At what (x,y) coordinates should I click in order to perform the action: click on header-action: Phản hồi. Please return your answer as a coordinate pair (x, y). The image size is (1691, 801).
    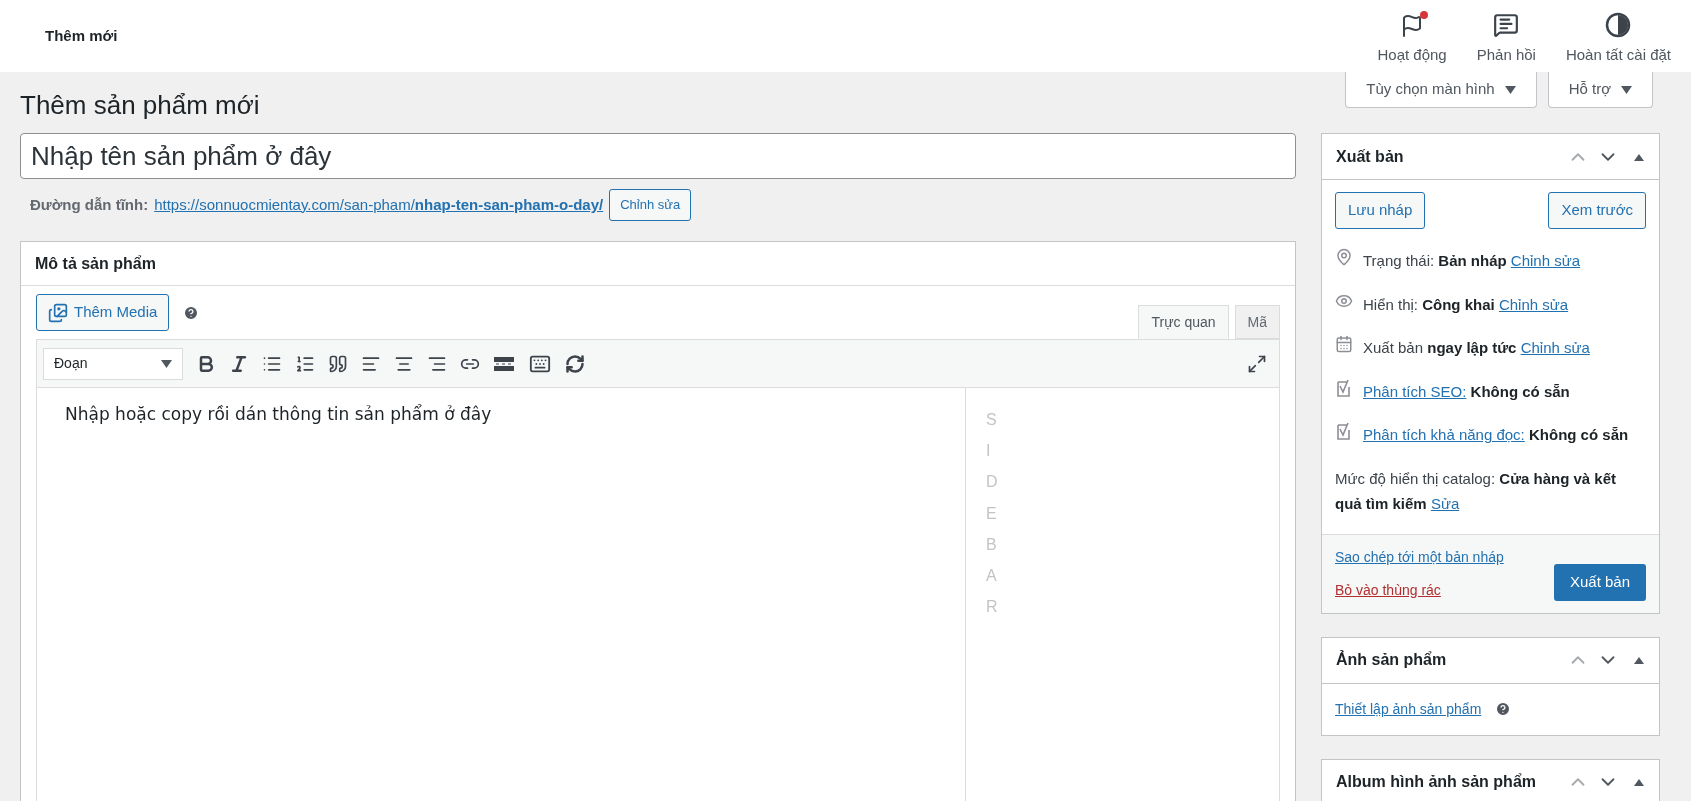
    Looking at the image, I should click on (1506, 36).